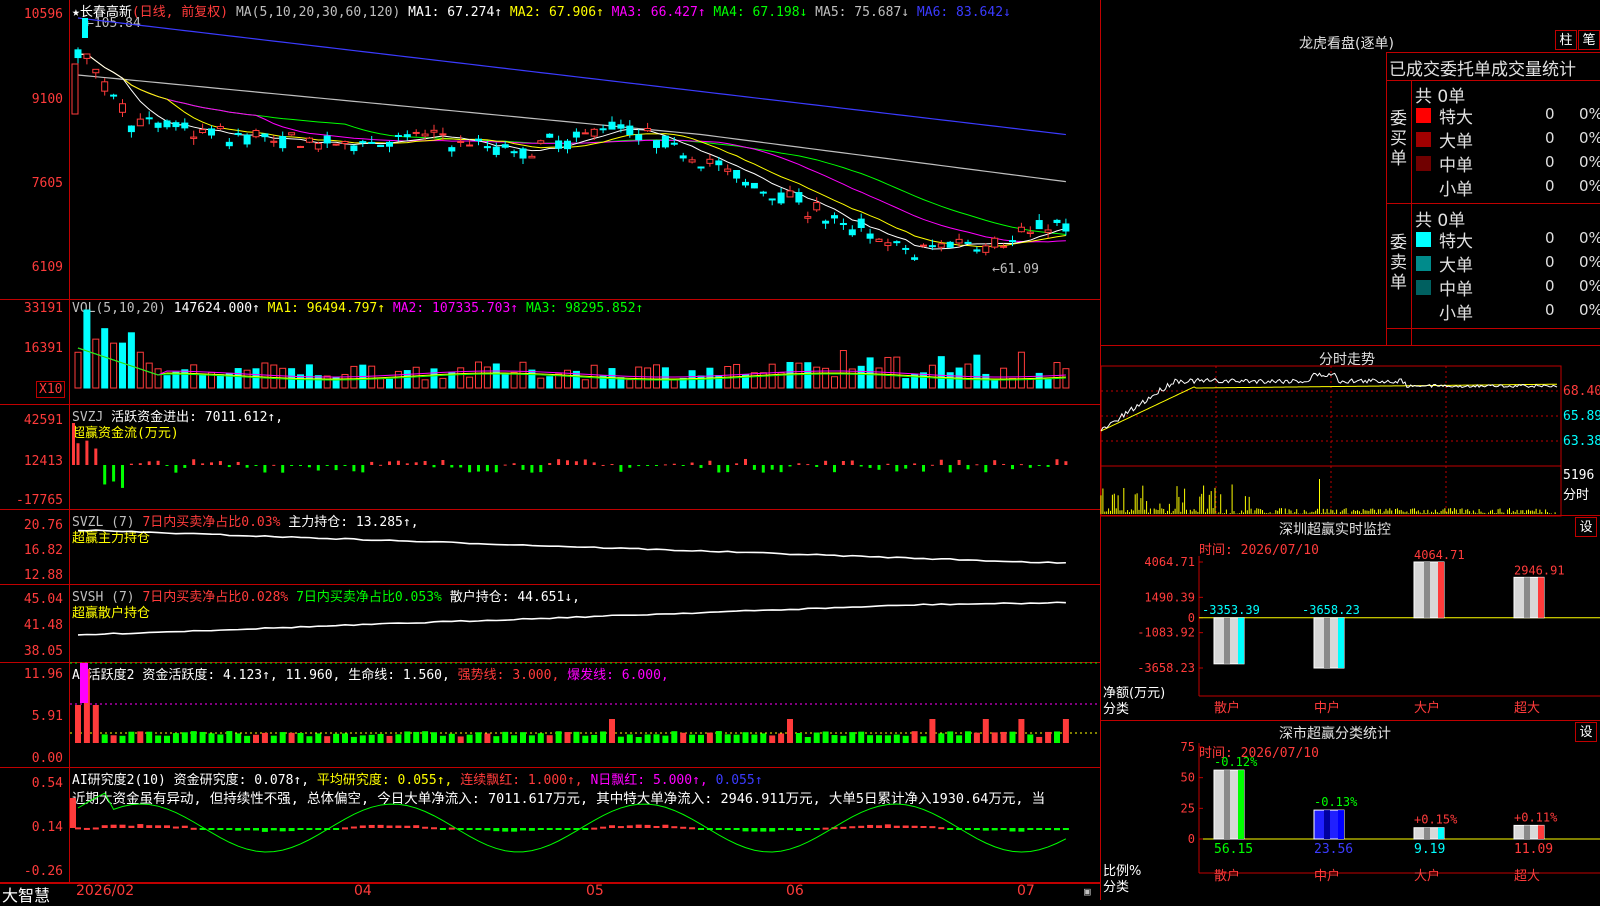 This screenshot has height=906, width=1600. What do you see at coordinates (43, 308) in the screenshot?
I see `volume-ytick: 33191` at bounding box center [43, 308].